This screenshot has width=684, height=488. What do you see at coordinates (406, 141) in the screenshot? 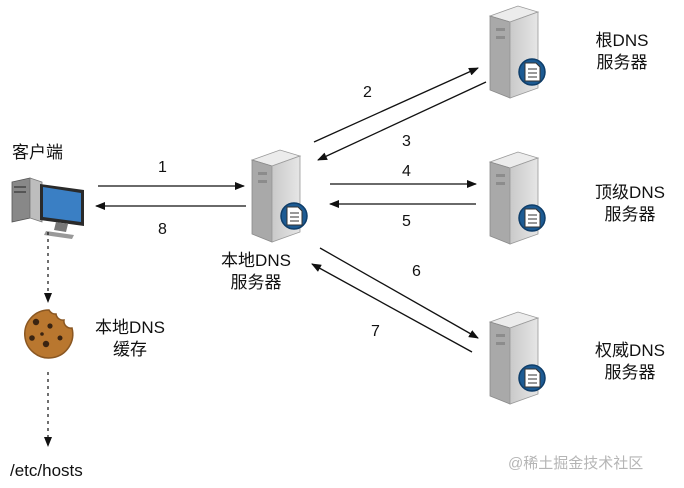
I see `step-label-3: 3` at bounding box center [406, 141].